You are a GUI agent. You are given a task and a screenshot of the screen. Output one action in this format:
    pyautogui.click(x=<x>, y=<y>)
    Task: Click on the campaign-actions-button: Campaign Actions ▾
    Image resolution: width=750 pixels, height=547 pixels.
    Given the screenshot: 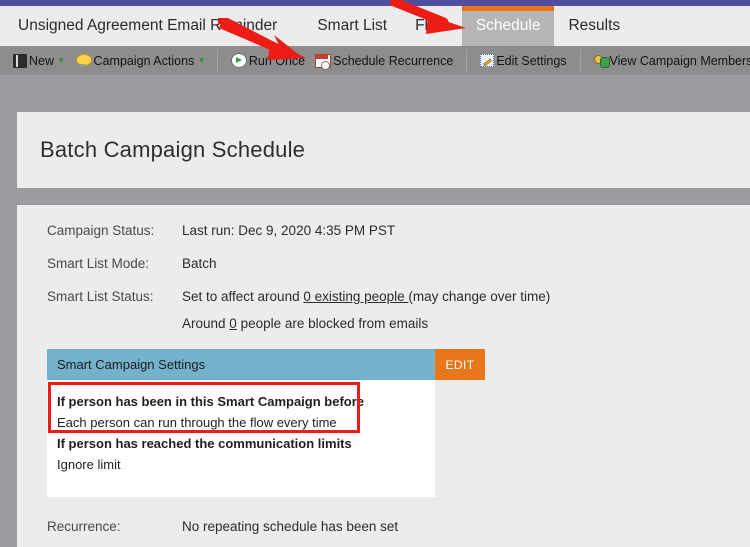 What is the action you would take?
    pyautogui.click(x=139, y=61)
    